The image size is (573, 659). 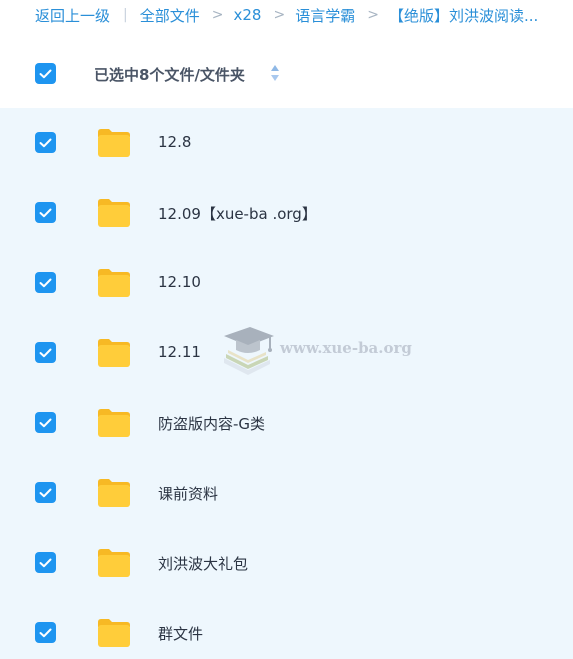 I want to click on sort-icon, so click(x=275, y=75).